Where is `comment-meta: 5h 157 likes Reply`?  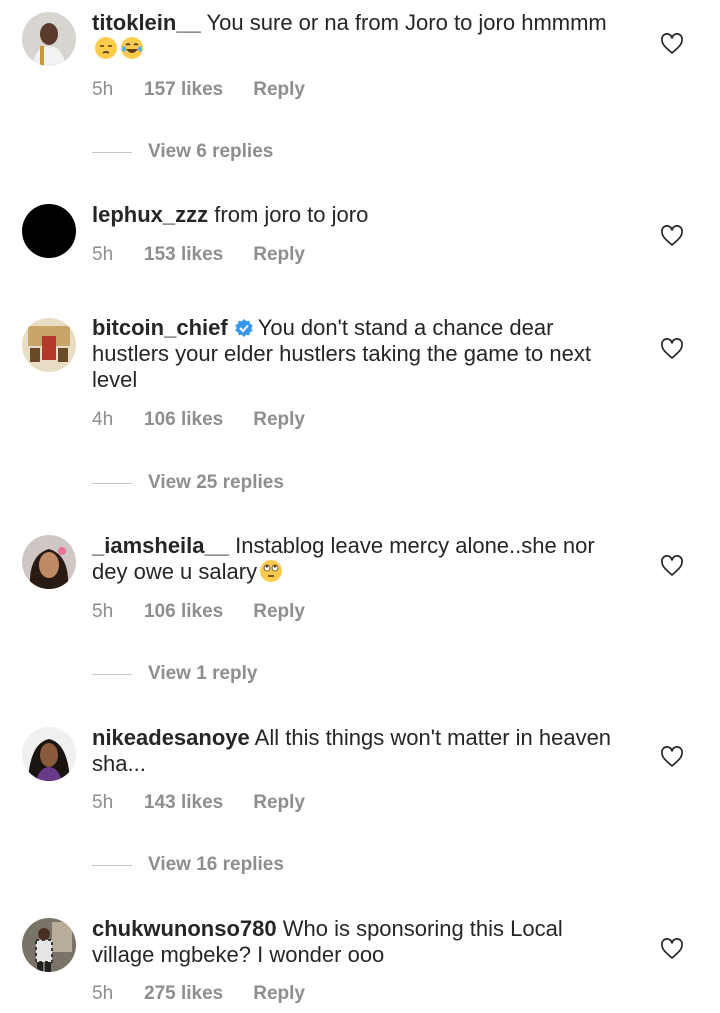 comment-meta: 5h 157 likes Reply is located at coordinates (198, 90).